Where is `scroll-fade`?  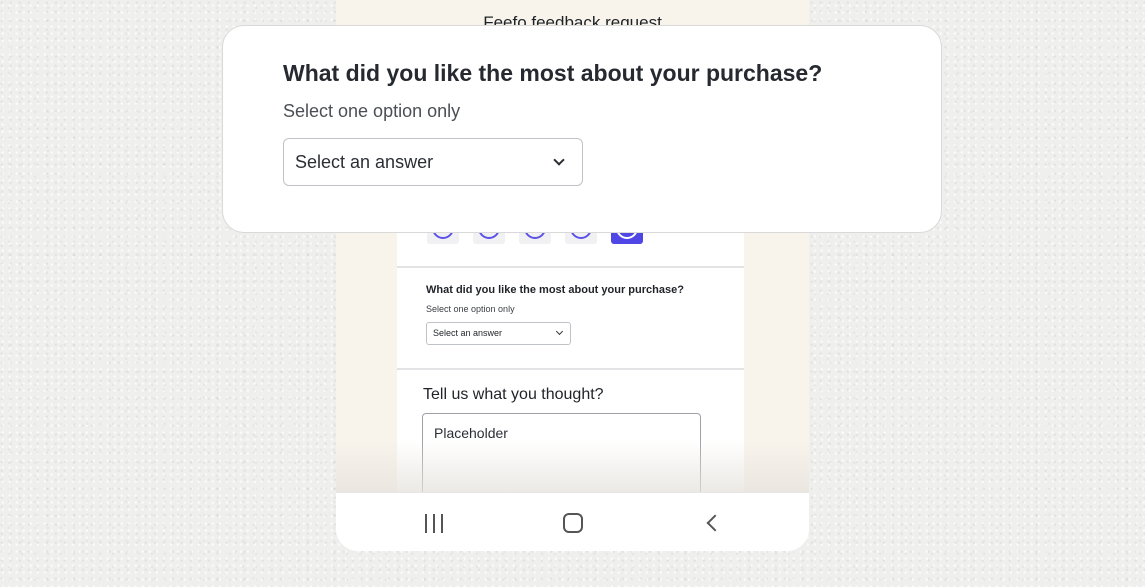 scroll-fade is located at coordinates (572, 466).